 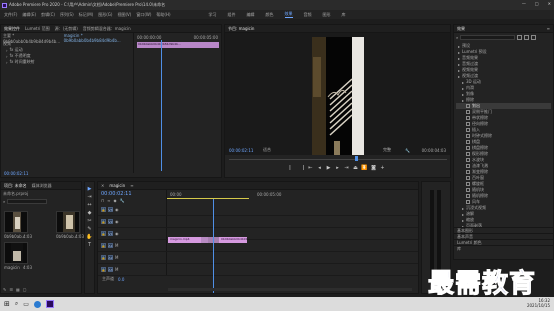 What do you see at coordinates (503, 248) in the screenshot?
I see `panel-libraries: 库` at bounding box center [503, 248].